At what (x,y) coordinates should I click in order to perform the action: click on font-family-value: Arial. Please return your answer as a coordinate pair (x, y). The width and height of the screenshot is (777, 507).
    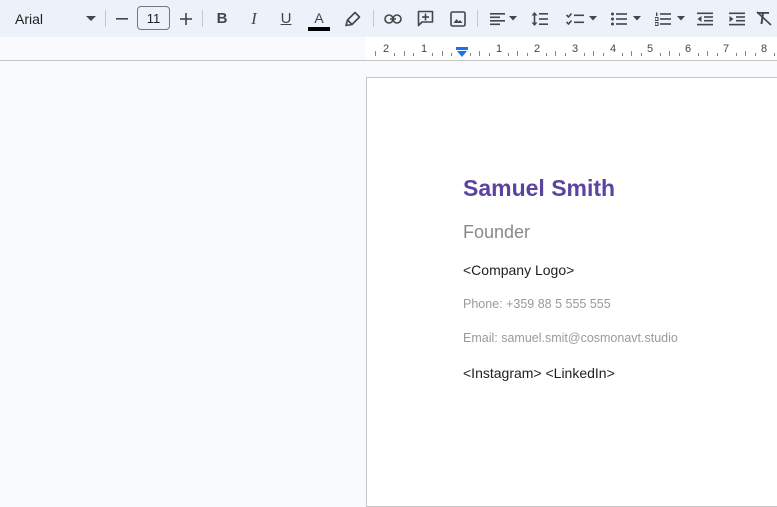
    Looking at the image, I should click on (29, 18).